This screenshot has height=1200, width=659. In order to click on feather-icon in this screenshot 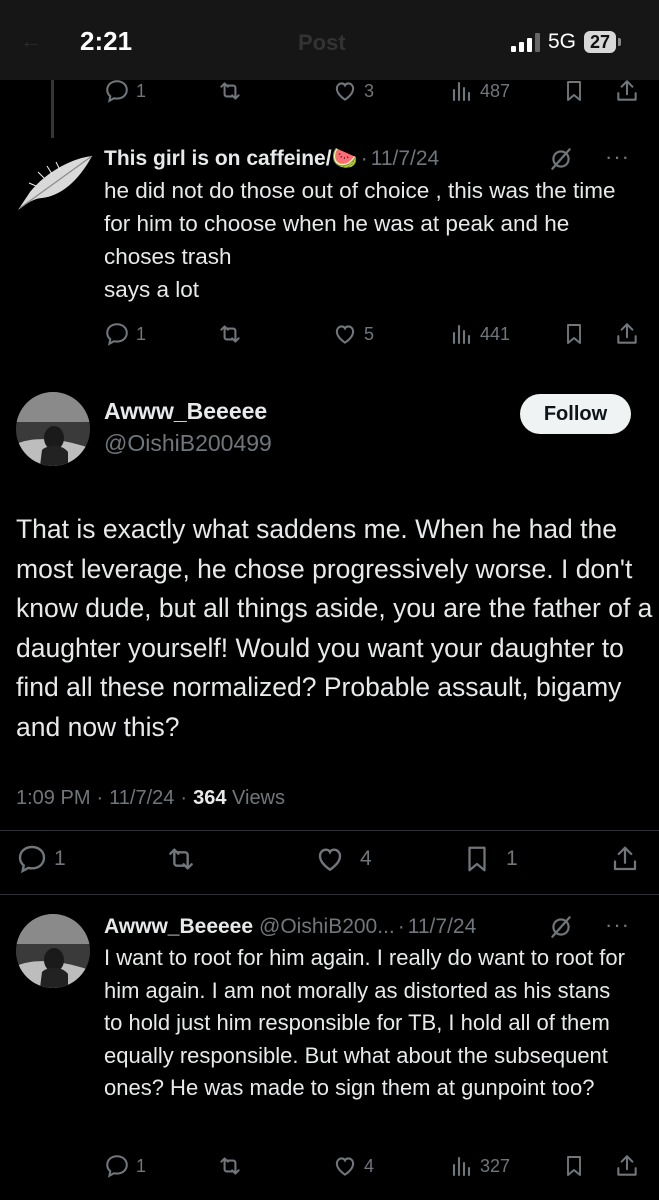, I will do `click(55, 182)`.